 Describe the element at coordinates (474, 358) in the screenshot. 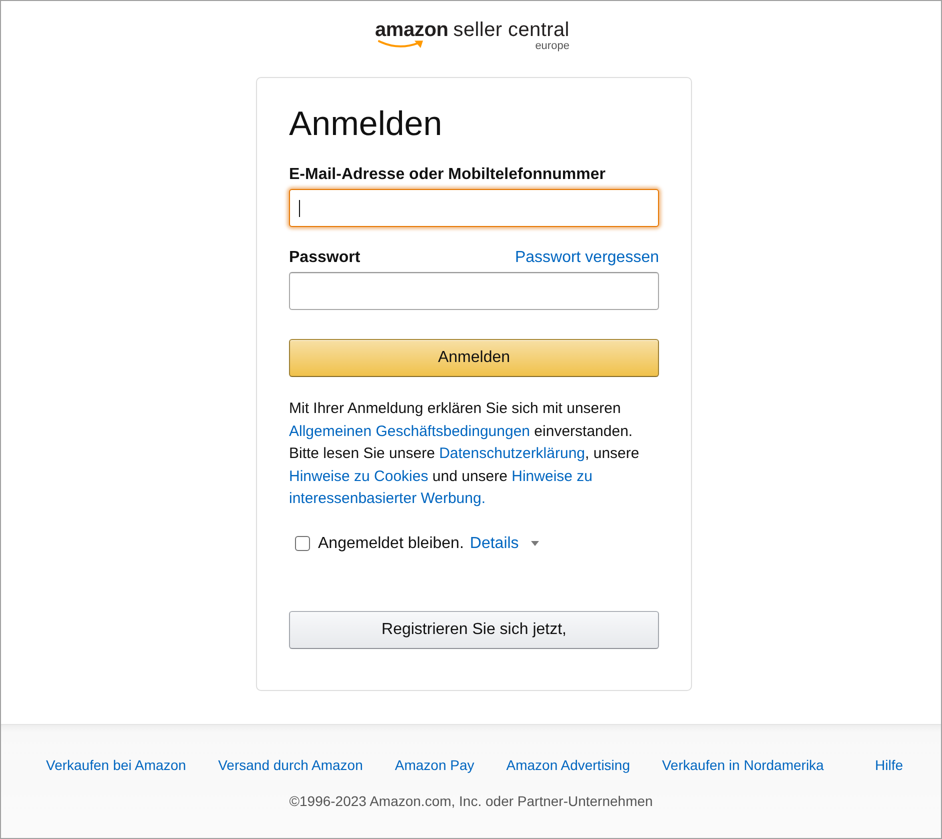

I see `sign-in-button: Anmelden` at that location.